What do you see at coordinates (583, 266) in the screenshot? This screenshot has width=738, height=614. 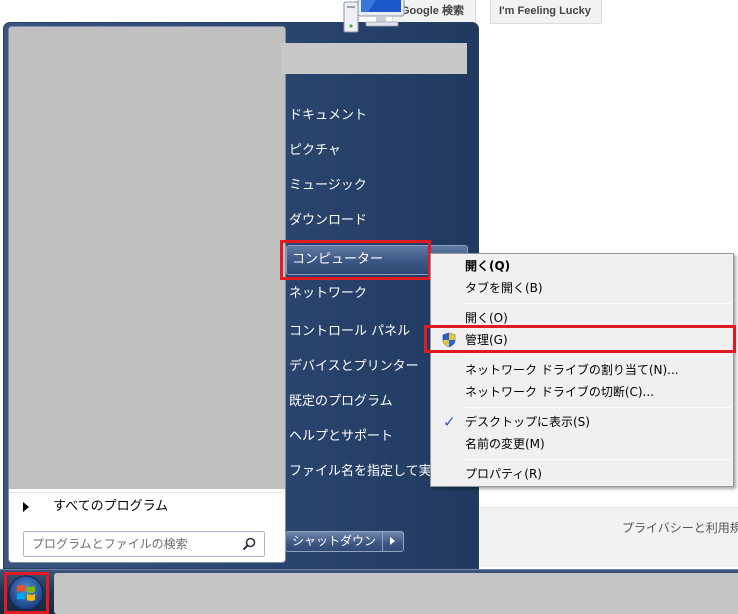 I see `ctx-open-bold: 開く(Q)` at bounding box center [583, 266].